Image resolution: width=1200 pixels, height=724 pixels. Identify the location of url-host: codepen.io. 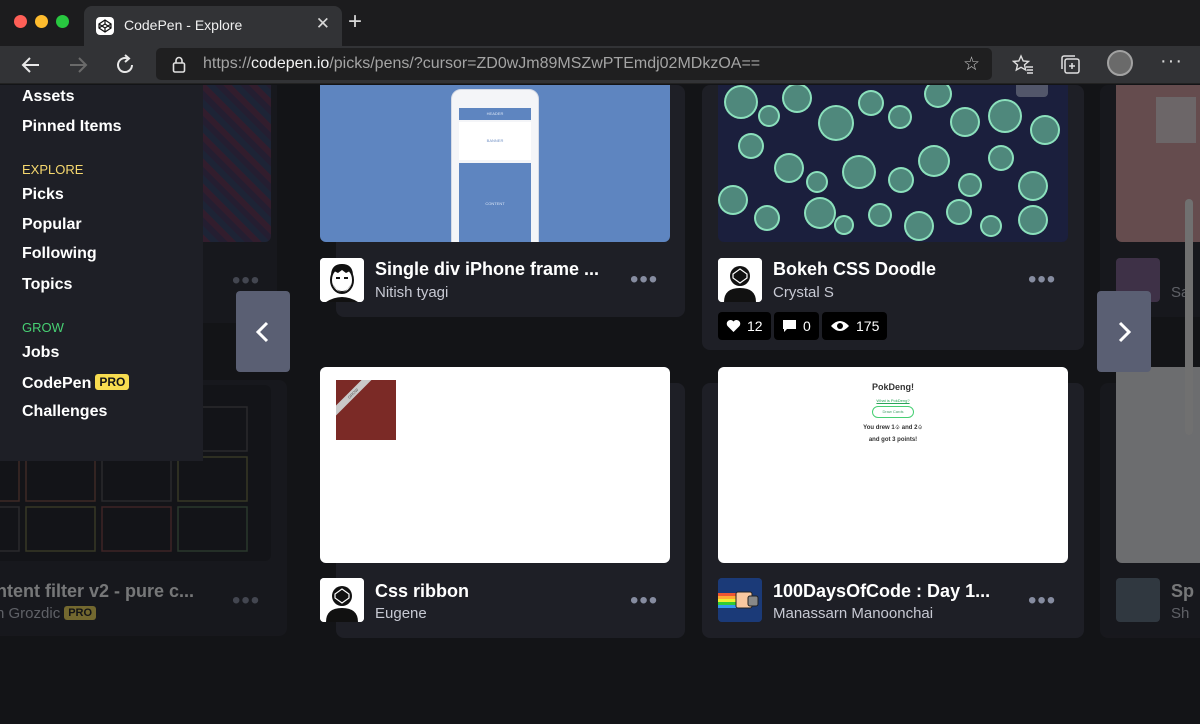
(290, 63).